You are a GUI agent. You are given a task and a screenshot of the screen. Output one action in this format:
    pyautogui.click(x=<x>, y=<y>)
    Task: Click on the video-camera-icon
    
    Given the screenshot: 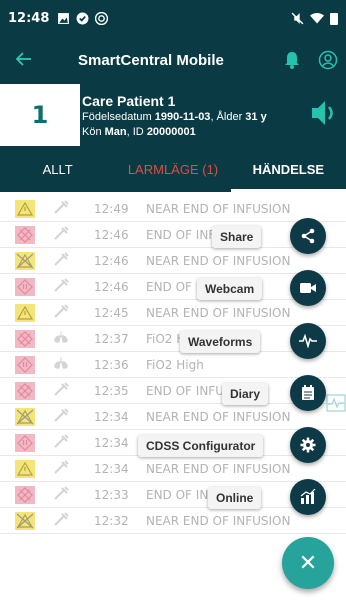 What is the action you would take?
    pyautogui.click(x=308, y=288)
    